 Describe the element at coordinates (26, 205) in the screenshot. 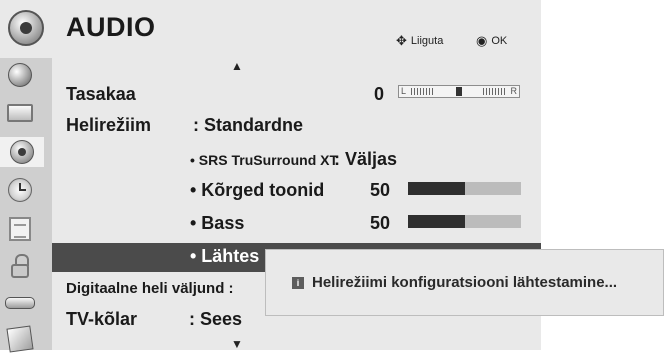

I see `sidebar` at that location.